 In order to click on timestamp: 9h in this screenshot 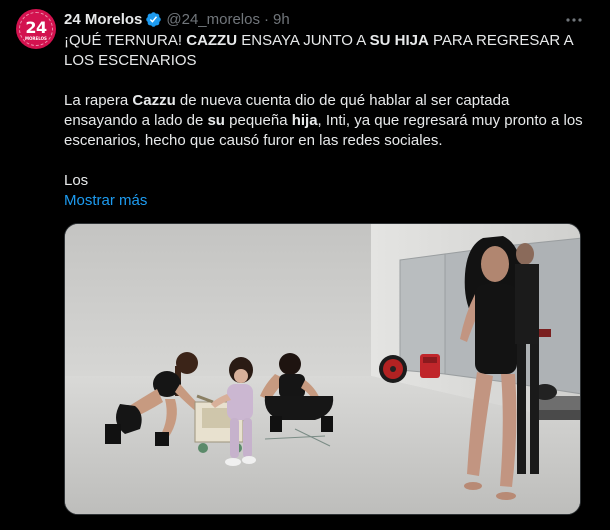, I will do `click(281, 19)`.